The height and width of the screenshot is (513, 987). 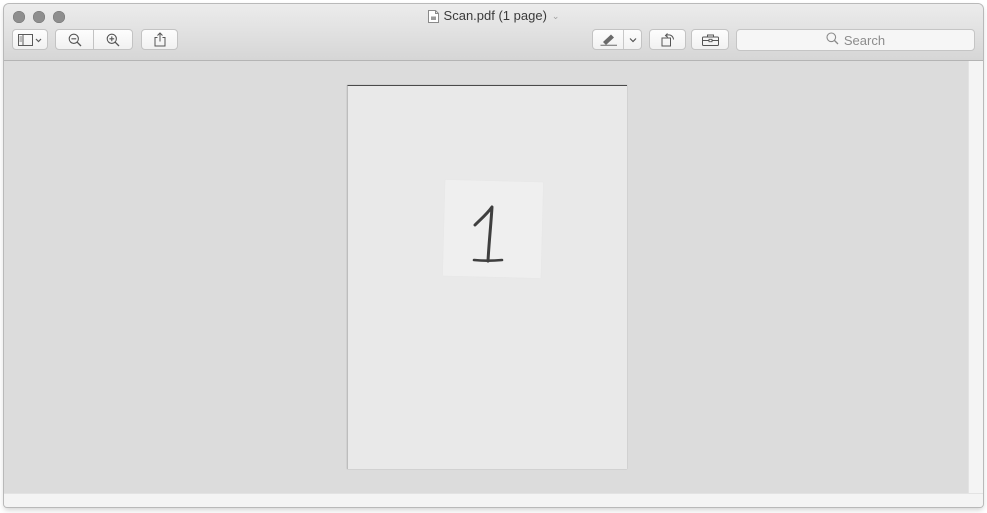 What do you see at coordinates (59, 17) in the screenshot?
I see `zoom-window-button` at bounding box center [59, 17].